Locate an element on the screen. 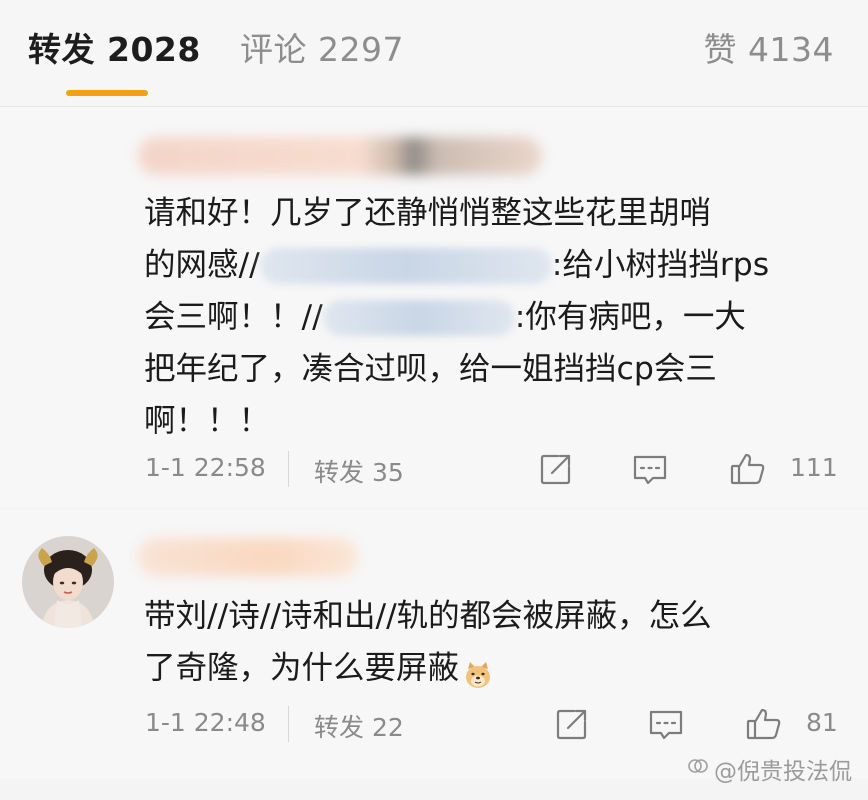  text-line: 的网感// :给小树挡挡rps is located at coordinates (489, 265).